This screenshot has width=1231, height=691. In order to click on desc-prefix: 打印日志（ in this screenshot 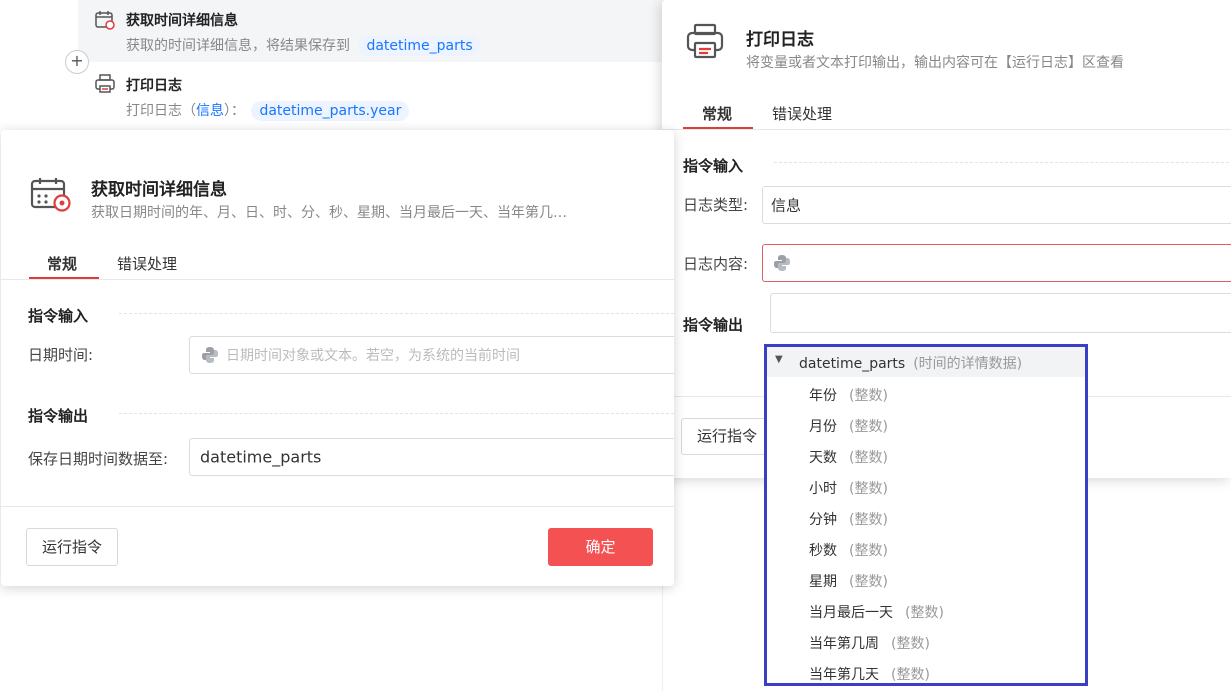, I will do `click(161, 111)`.